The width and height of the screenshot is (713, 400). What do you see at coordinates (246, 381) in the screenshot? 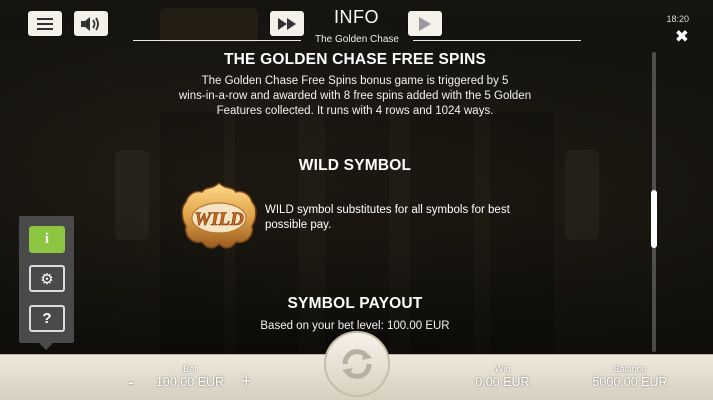
I see `increase-bet-button: +` at bounding box center [246, 381].